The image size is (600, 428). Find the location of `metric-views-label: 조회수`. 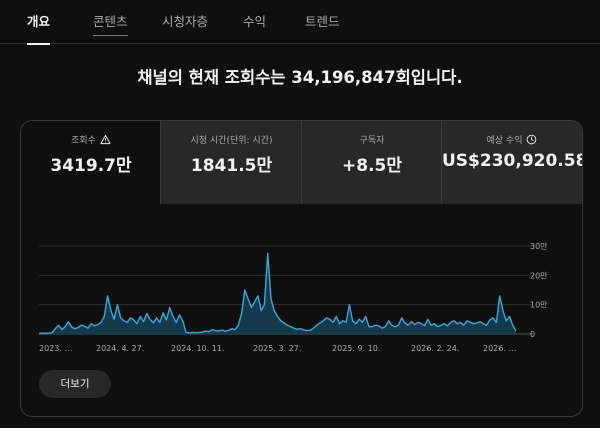

metric-views-label: 조회수 is located at coordinates (83, 141).